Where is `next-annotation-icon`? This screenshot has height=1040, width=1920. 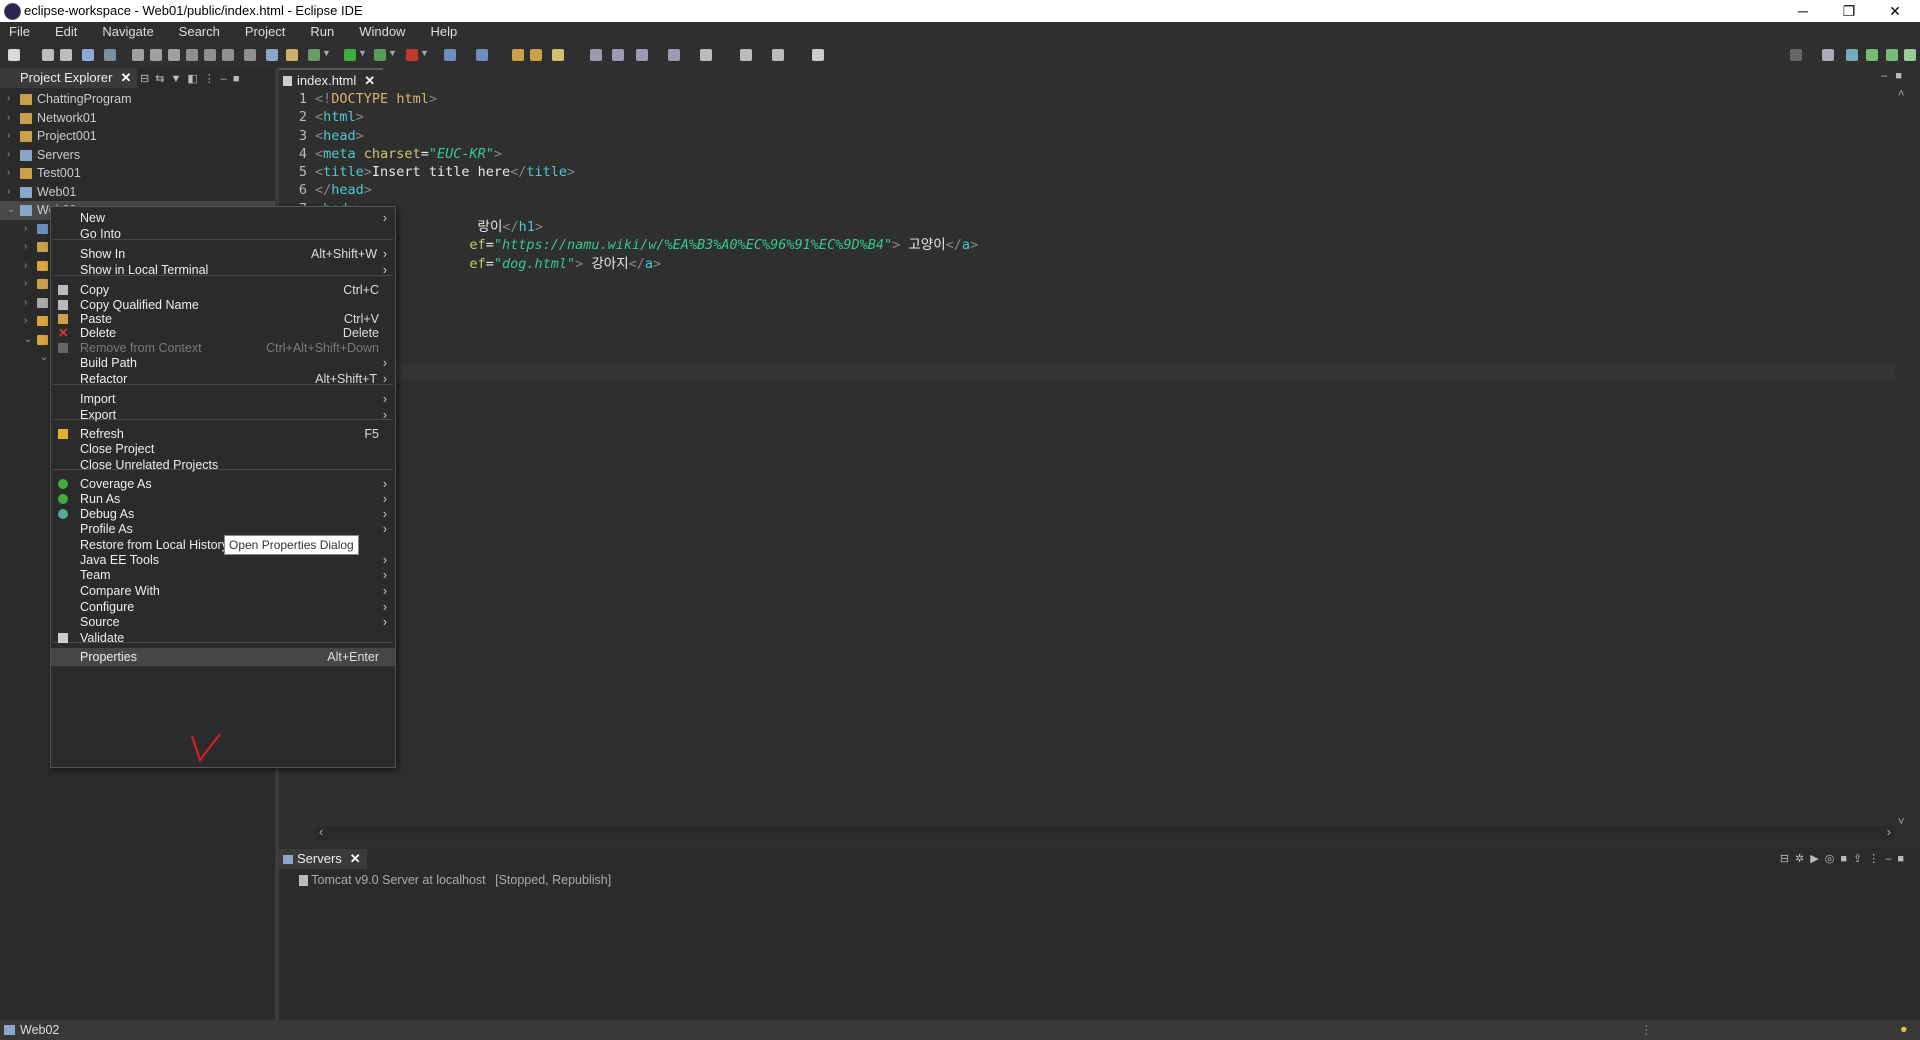 next-annotation-icon is located at coordinates (642, 55).